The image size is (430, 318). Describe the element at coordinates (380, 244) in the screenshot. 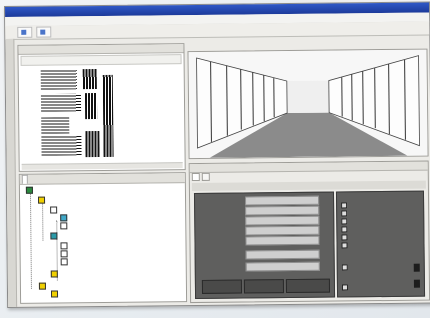

I see `properties-options` at that location.